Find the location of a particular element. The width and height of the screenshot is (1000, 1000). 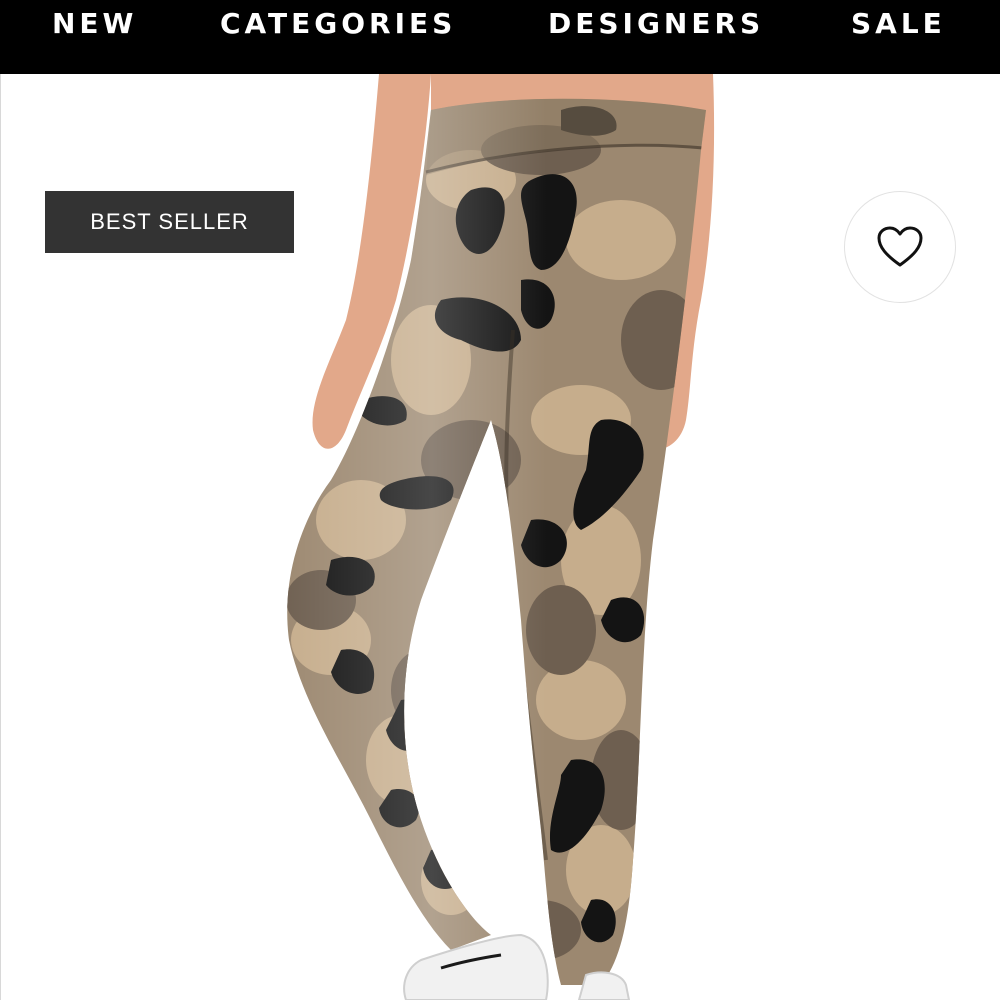

wishlist-button is located at coordinates (900, 247).